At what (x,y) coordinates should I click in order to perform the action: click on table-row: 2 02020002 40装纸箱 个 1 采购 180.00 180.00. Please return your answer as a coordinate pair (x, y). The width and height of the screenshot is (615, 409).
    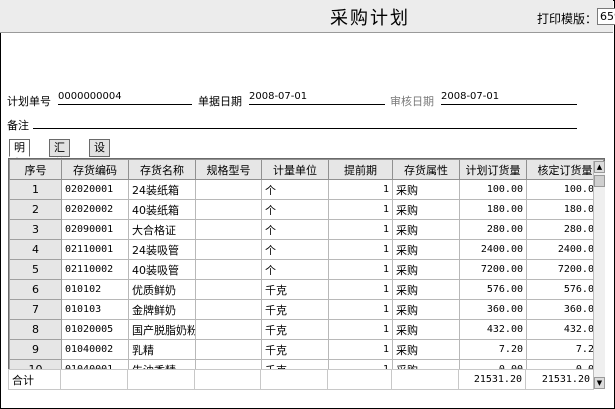
    Looking at the image, I should click on (306, 209).